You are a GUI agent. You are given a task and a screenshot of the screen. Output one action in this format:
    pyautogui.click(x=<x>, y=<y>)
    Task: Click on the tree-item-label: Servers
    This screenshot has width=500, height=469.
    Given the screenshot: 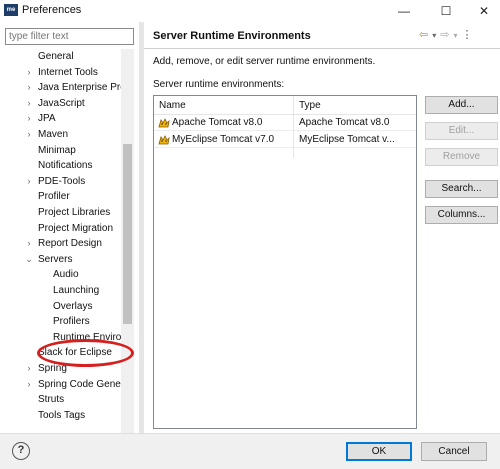 What is the action you would take?
    pyautogui.click(x=55, y=259)
    